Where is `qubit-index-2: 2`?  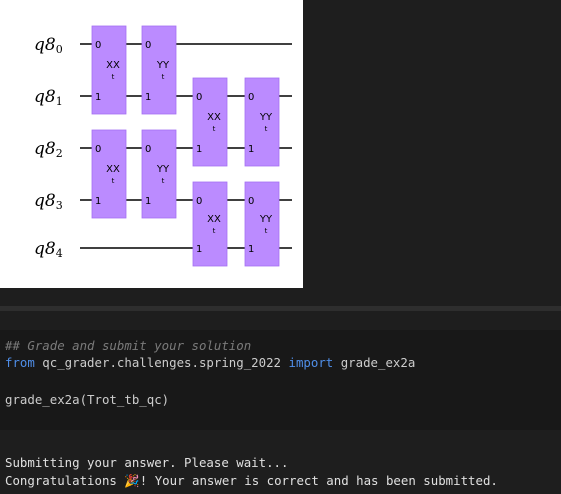 qubit-index-2: 2 is located at coordinates (59, 153).